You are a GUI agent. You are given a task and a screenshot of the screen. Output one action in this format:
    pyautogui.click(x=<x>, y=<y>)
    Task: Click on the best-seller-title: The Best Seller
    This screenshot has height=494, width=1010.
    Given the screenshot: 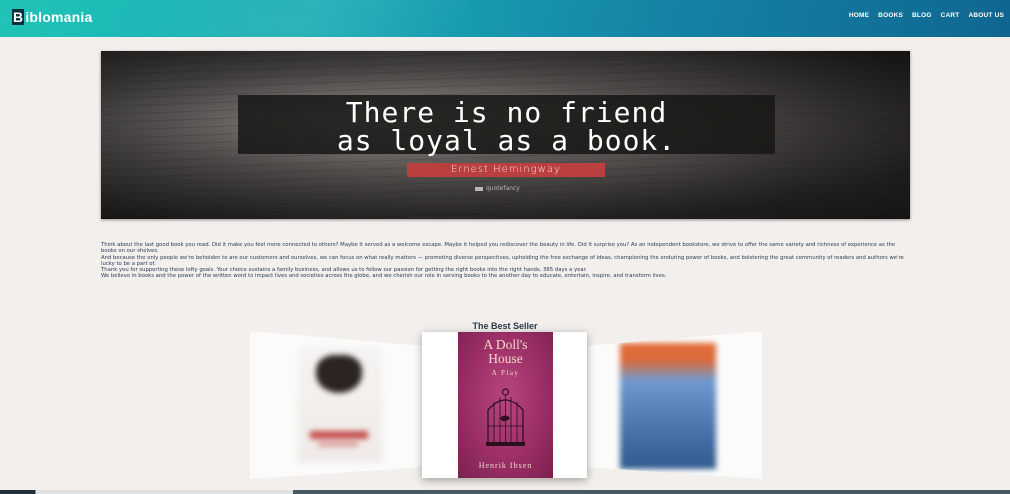 What is the action you would take?
    pyautogui.click(x=505, y=326)
    